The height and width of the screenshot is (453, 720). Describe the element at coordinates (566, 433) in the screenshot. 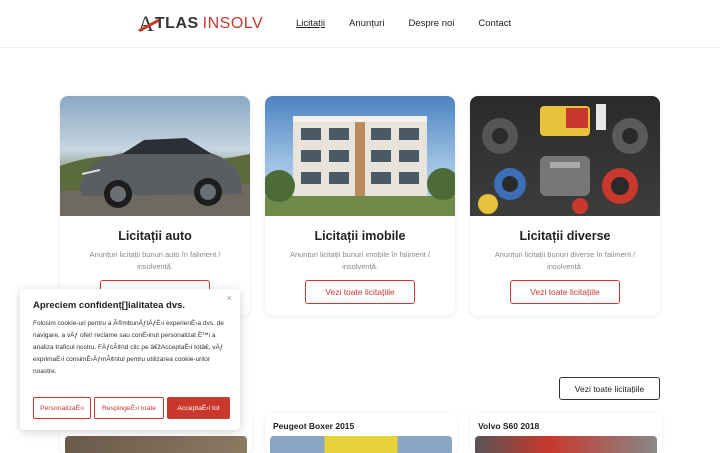

I see `listing-card: Volvo S60 2018` at that location.